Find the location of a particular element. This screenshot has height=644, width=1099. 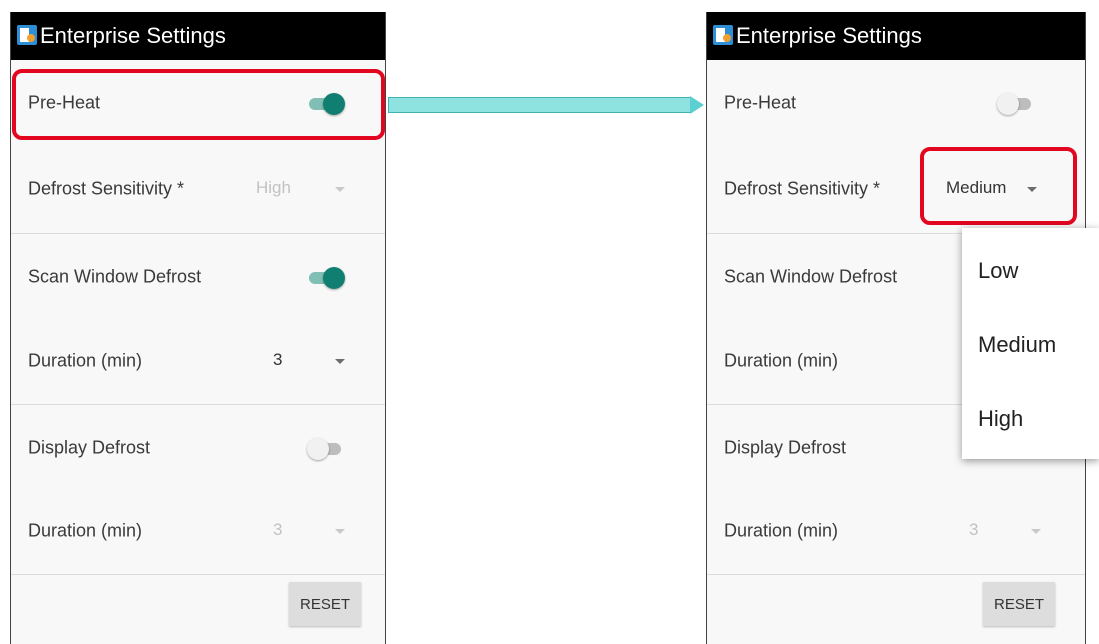

defrost-sensitivity-dropdown: Low Medium High is located at coordinates (1030, 343).